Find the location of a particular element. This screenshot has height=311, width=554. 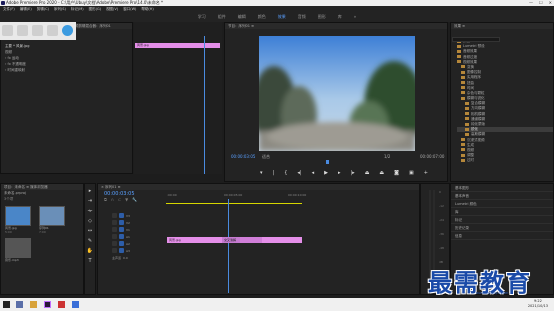

pen-tool-icon: ✎ is located at coordinates (90, 241).